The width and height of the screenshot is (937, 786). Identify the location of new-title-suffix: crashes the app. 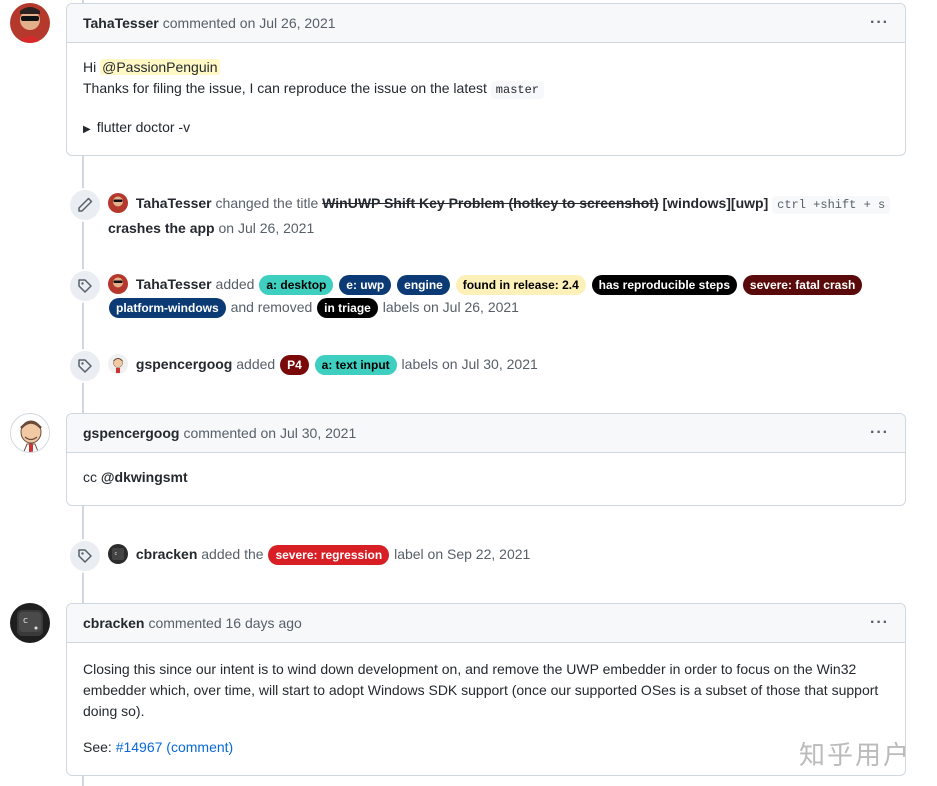
(161, 228).